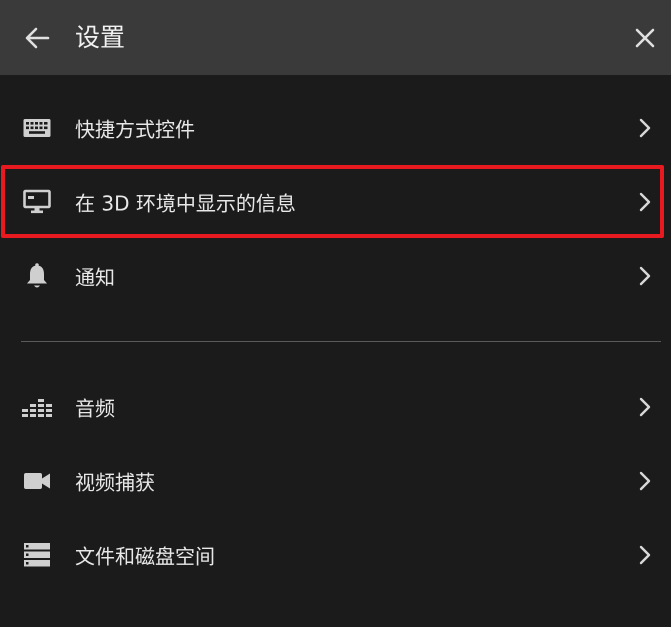  I want to click on close-button, so click(645, 38).